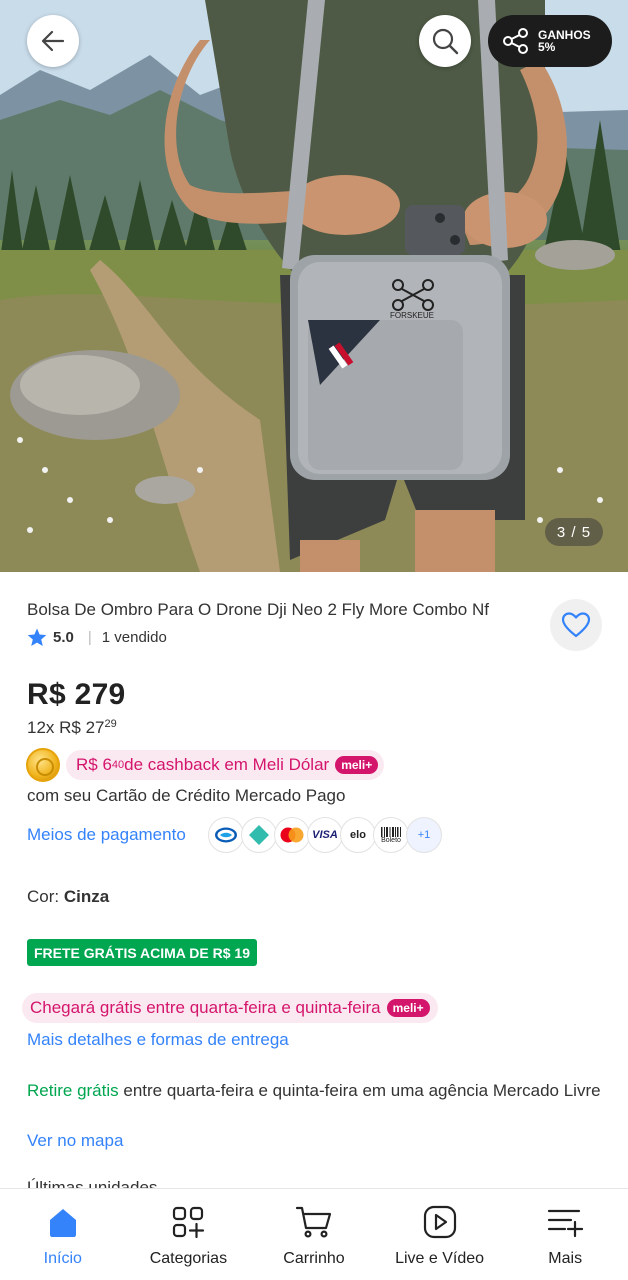 Image resolution: width=628 pixels, height=1280 pixels. Describe the element at coordinates (357, 765) in the screenshot. I see `meli-plus-badge: meli+` at that location.